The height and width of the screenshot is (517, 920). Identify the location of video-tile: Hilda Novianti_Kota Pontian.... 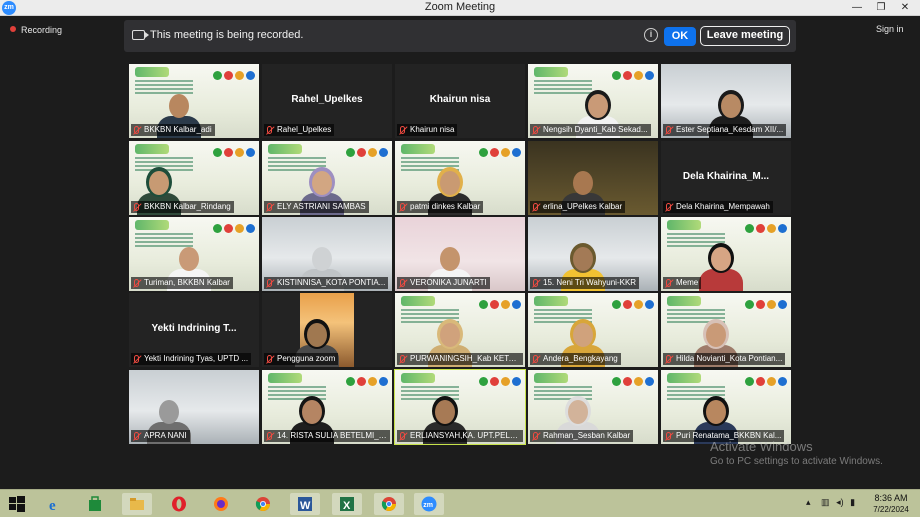
(726, 330).